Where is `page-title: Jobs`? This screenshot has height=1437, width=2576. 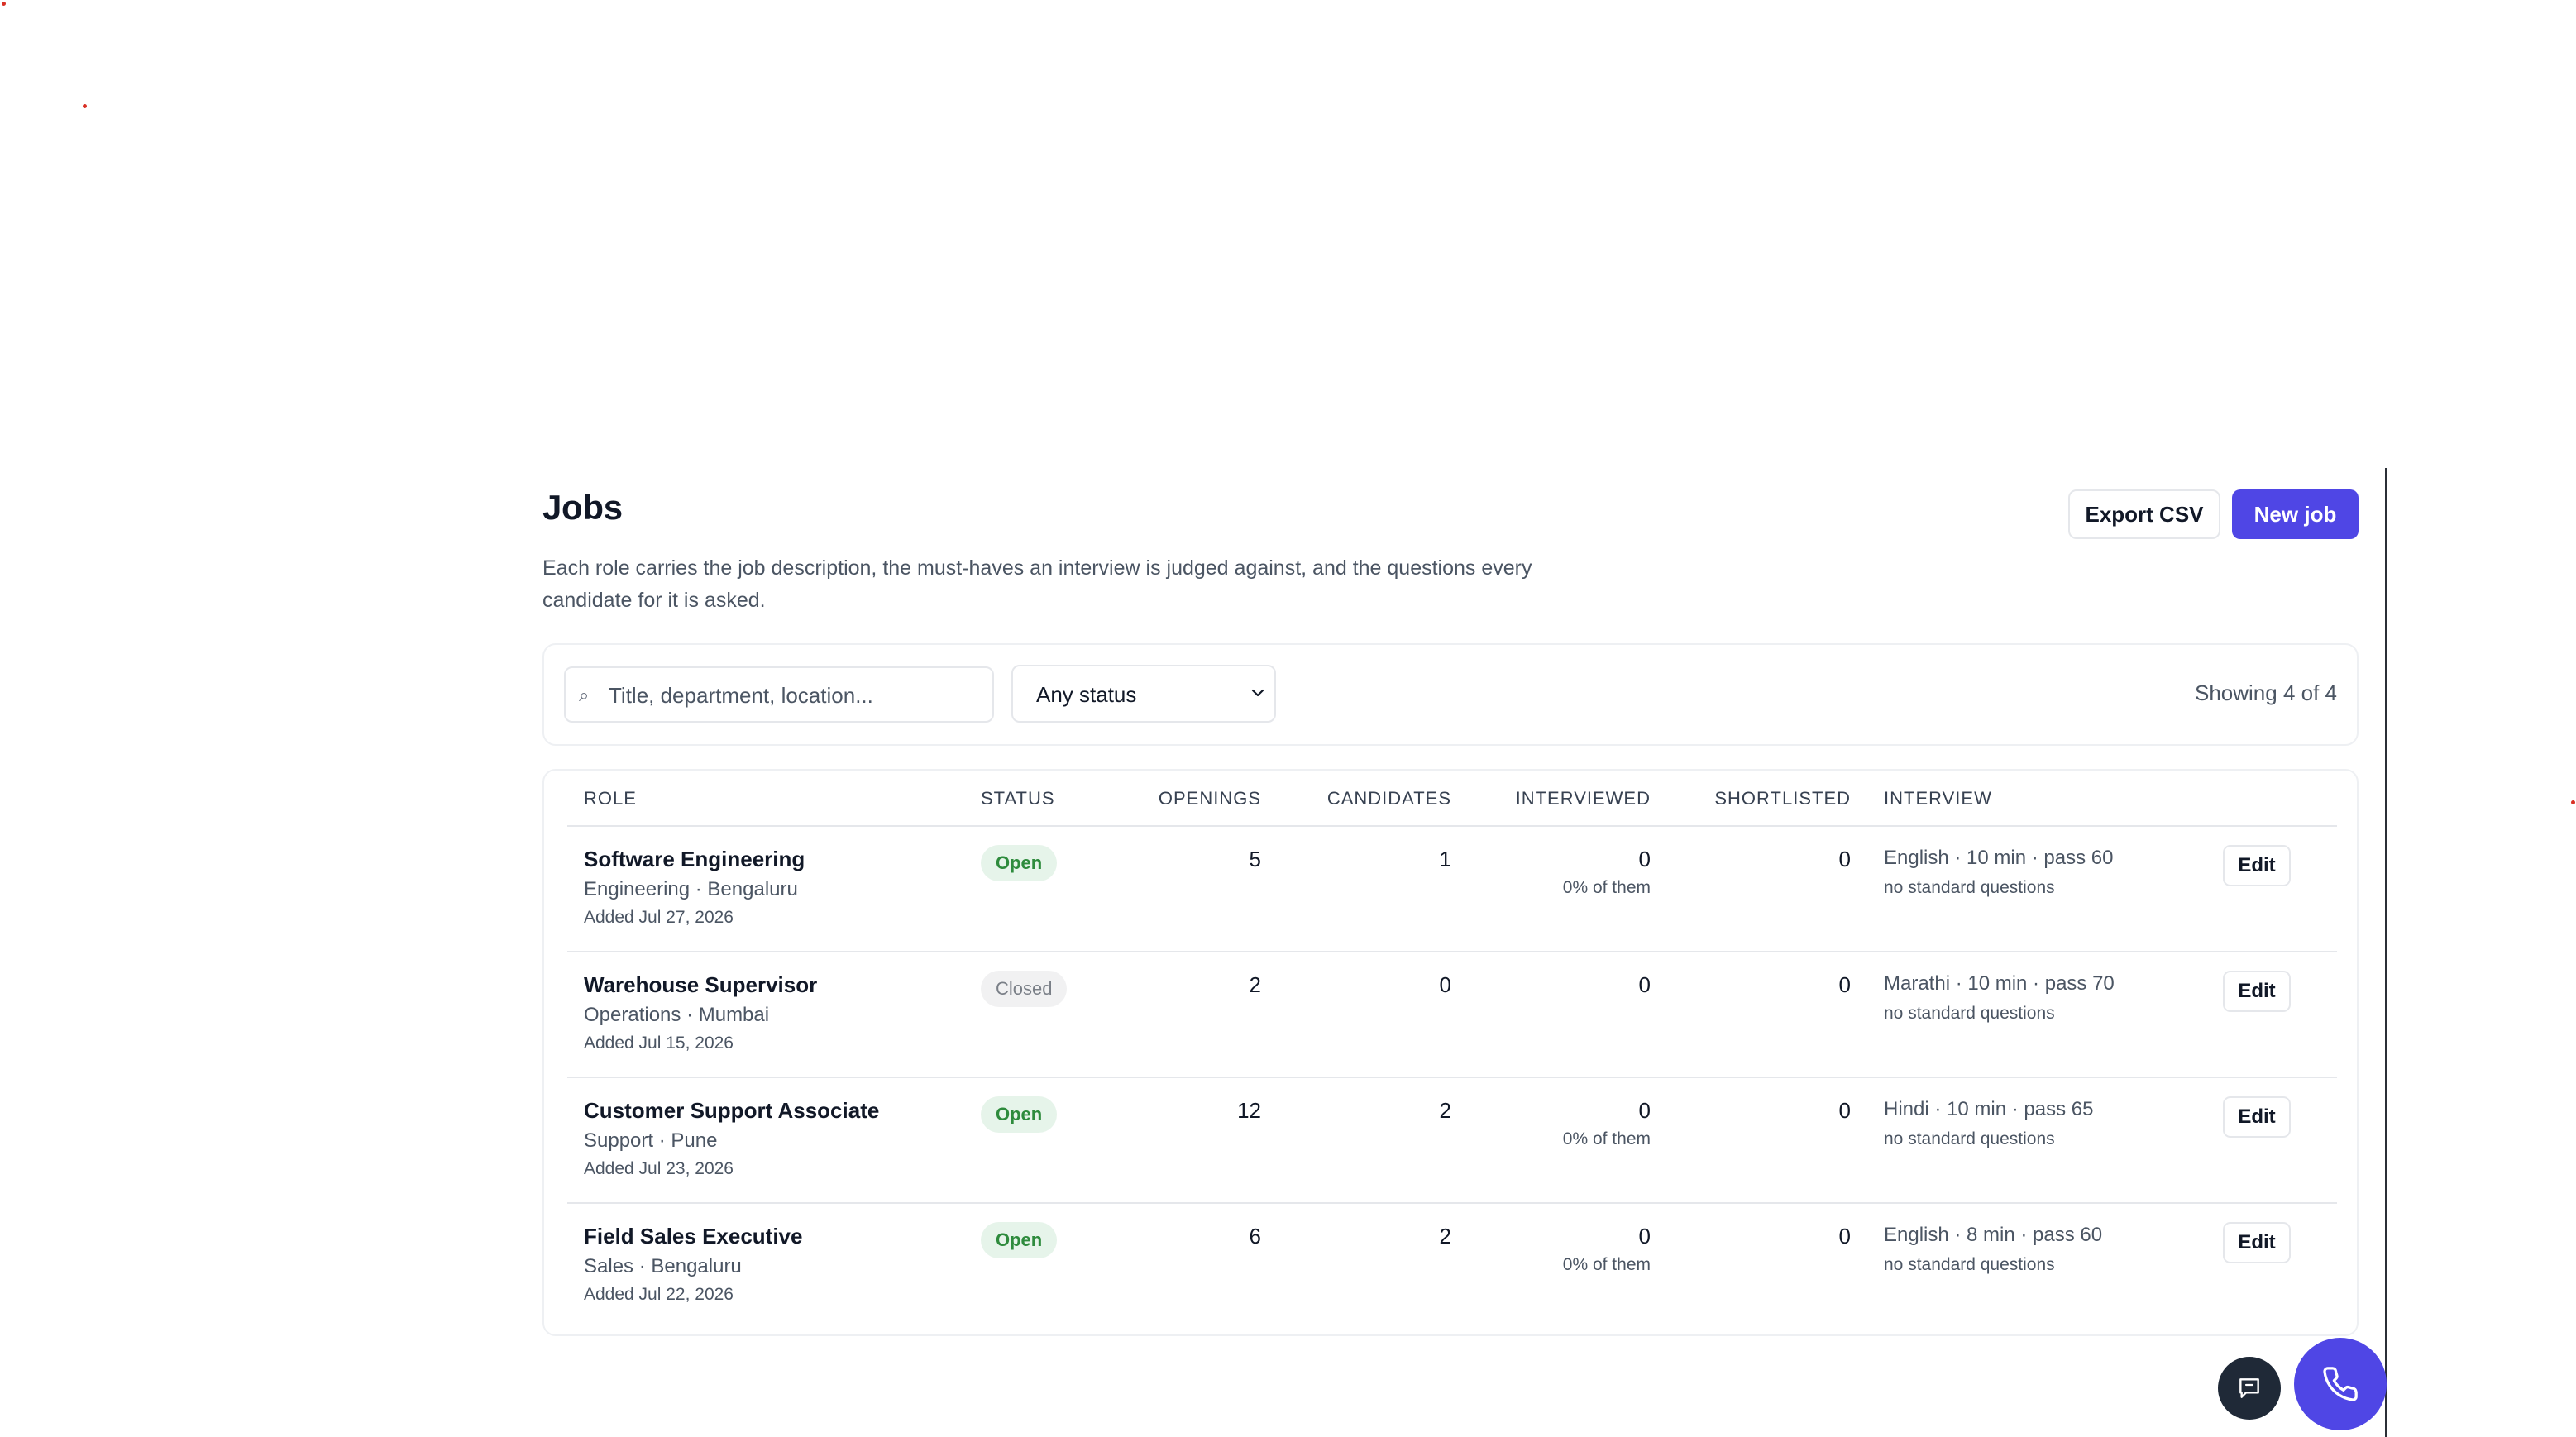
page-title: Jobs is located at coordinates (582, 507).